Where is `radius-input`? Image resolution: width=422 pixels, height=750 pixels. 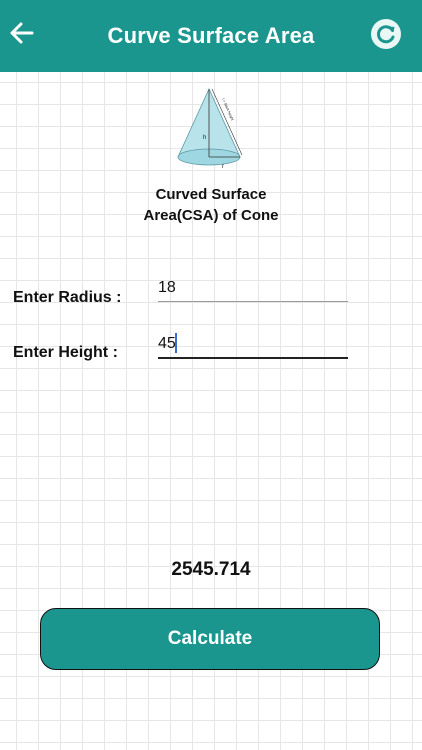
radius-input is located at coordinates (253, 288).